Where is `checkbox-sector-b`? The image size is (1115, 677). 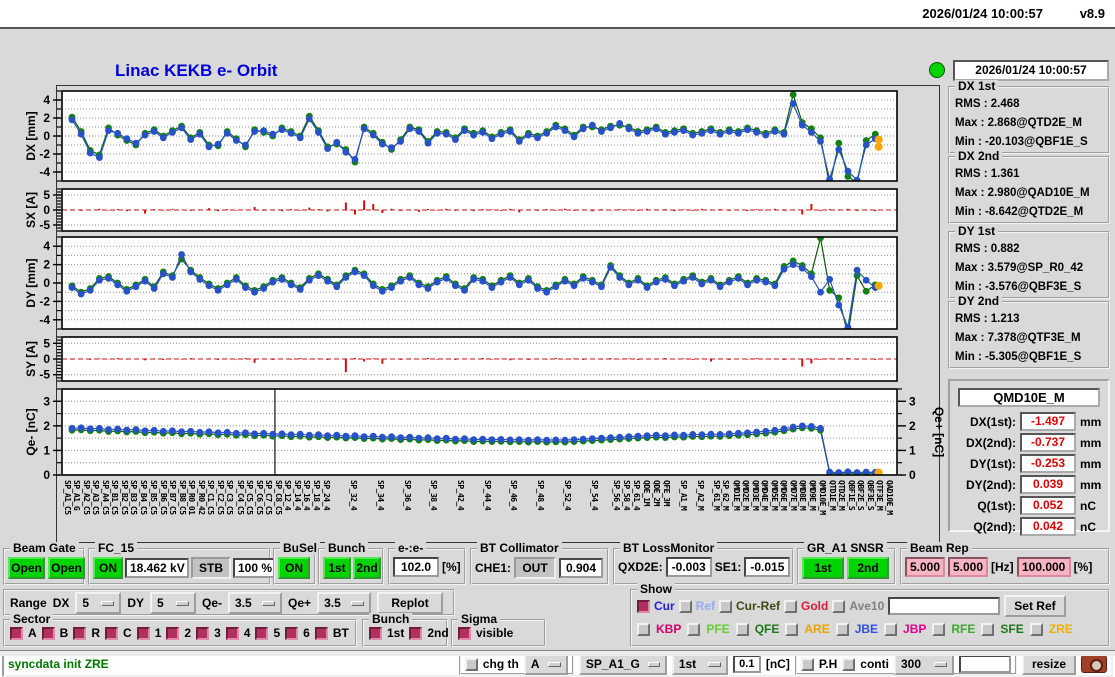 checkbox-sector-b is located at coordinates (48, 633).